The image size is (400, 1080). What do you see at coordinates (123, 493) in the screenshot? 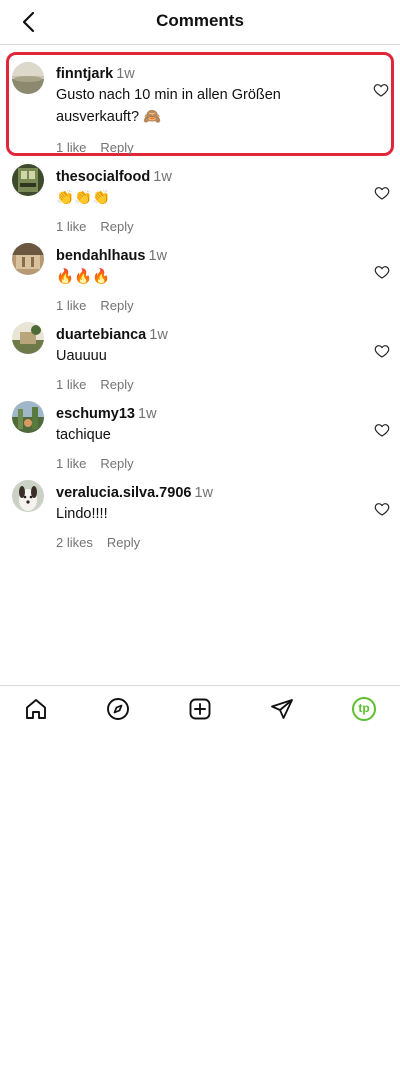
I see `comment-username: veralucia.silva.7906` at bounding box center [123, 493].